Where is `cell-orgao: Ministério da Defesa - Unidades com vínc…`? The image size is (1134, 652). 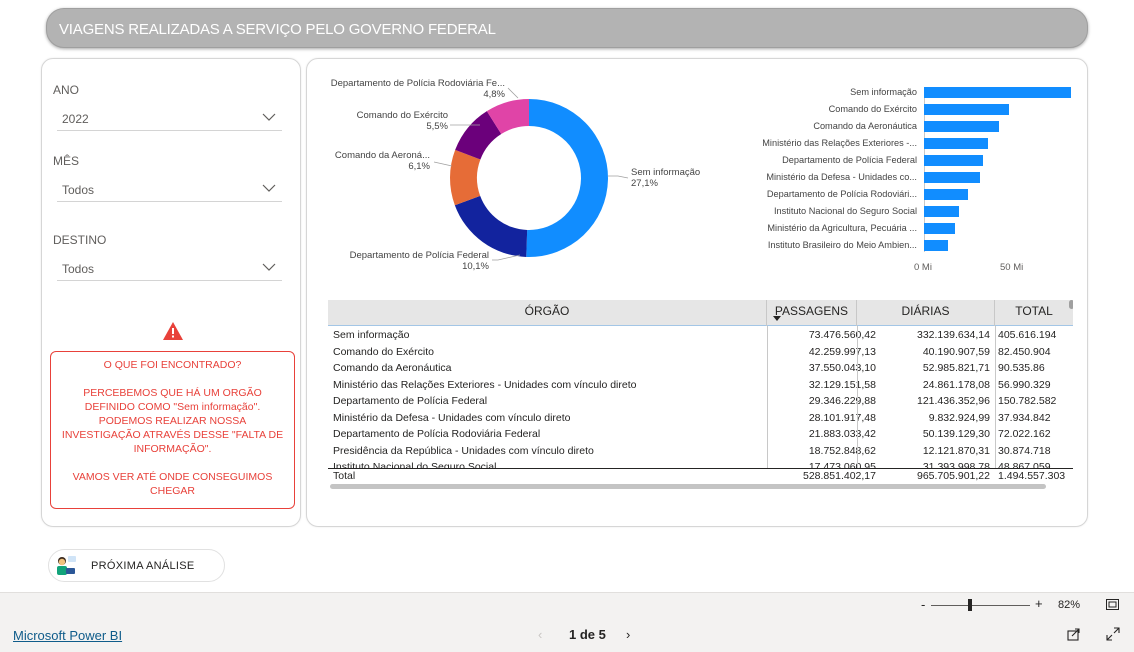 cell-orgao: Ministério da Defesa - Unidades com vínc… is located at coordinates (452, 417).